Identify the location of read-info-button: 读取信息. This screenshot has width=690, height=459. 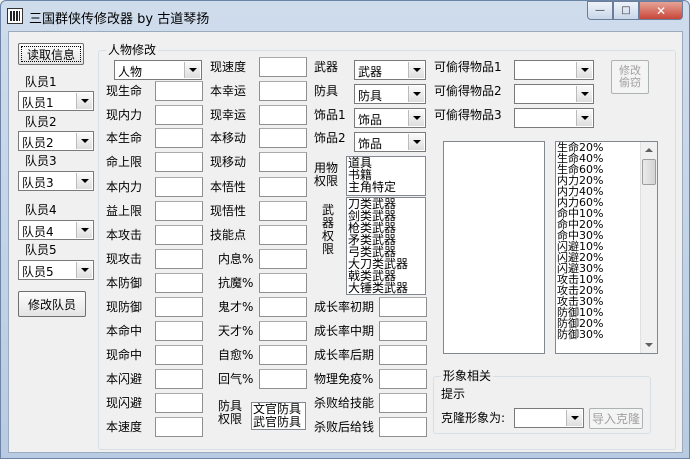
(51, 54).